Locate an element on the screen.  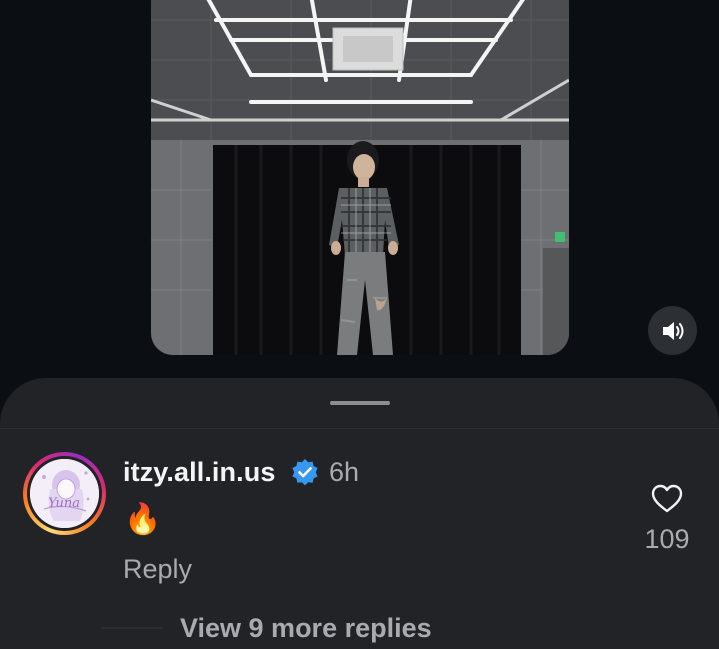
story-ring: Yuna is located at coordinates (64, 493).